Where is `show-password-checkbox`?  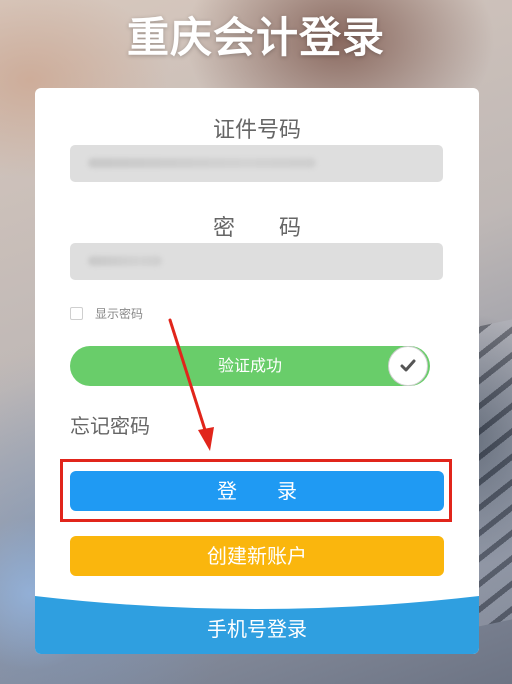
show-password-checkbox is located at coordinates (76, 313).